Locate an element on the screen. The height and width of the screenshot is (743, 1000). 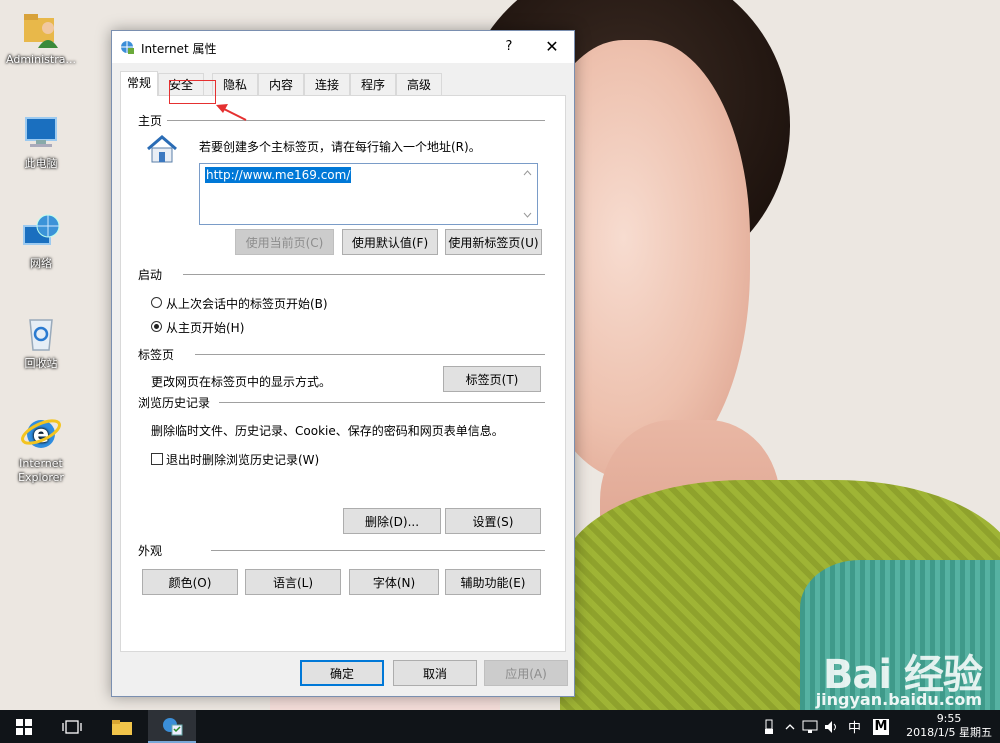
home-page-heading: 主页 is located at coordinates (150, 121).